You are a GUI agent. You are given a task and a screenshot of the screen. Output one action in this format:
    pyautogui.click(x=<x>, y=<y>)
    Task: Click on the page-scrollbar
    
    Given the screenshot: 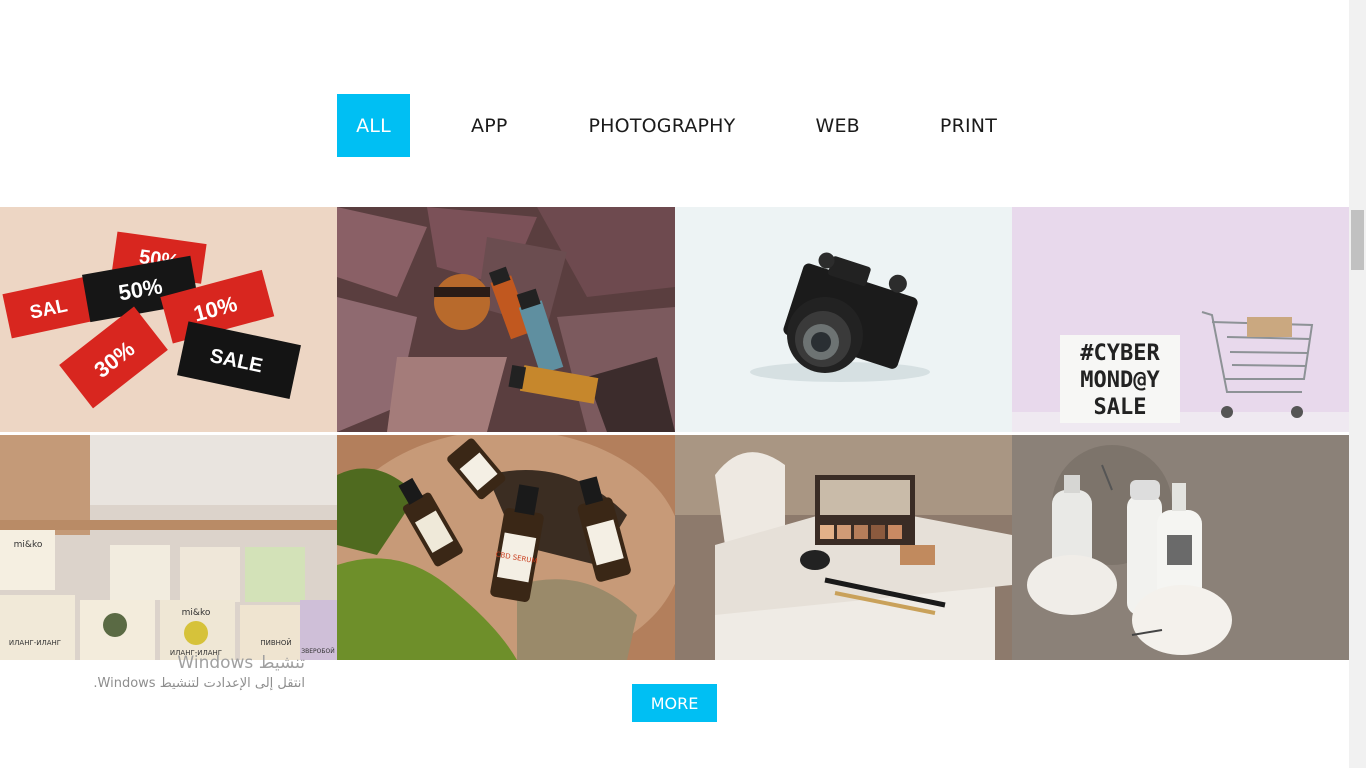 What is the action you would take?
    pyautogui.click(x=1357, y=384)
    